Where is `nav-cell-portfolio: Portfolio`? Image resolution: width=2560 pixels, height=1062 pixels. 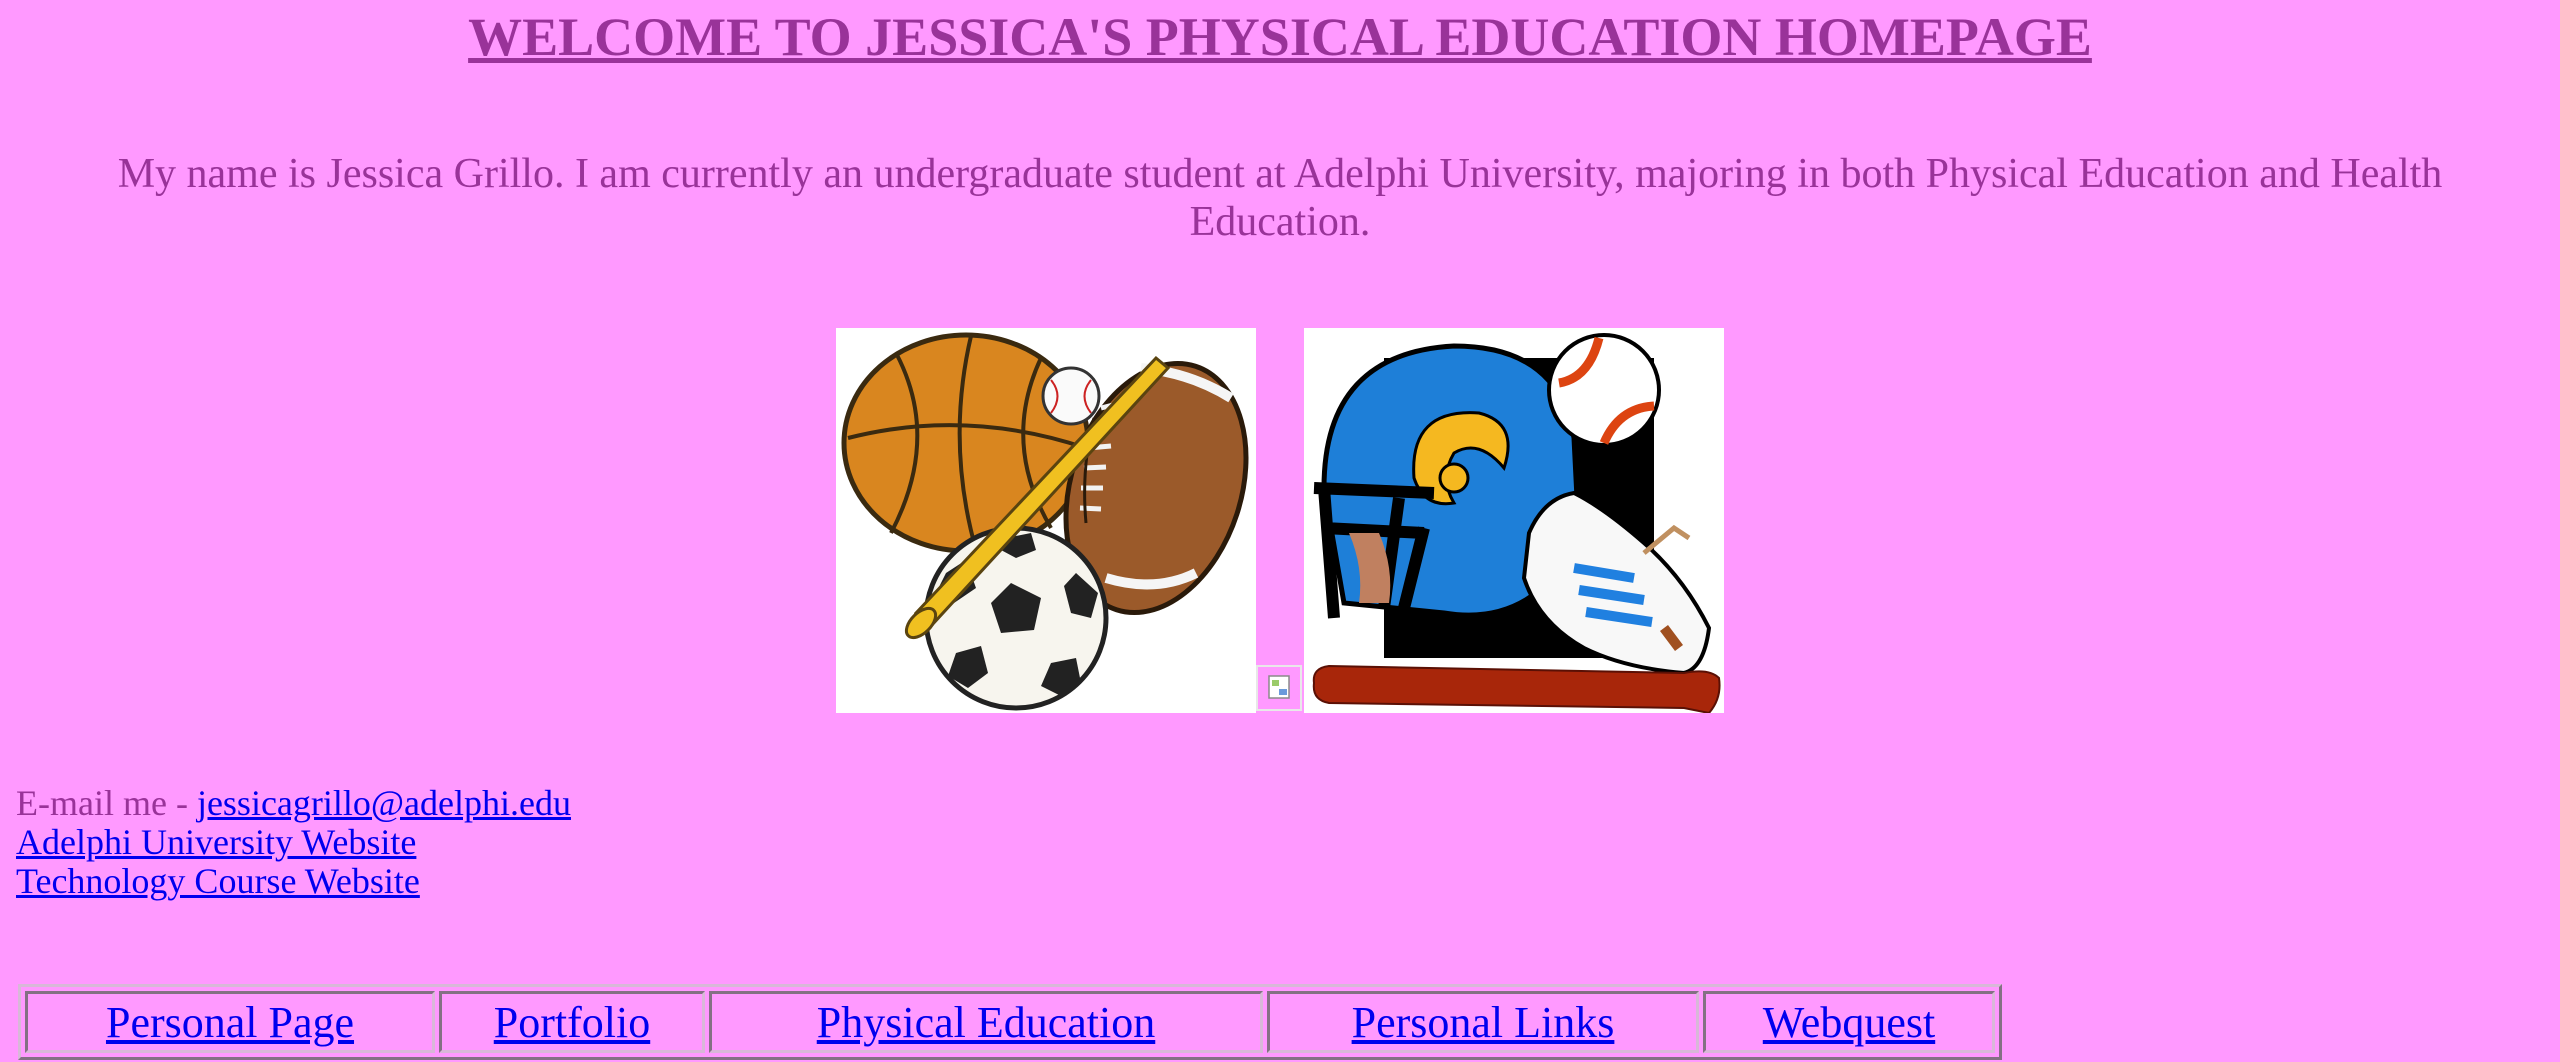
nav-cell-portfolio: Portfolio is located at coordinates (572, 1022).